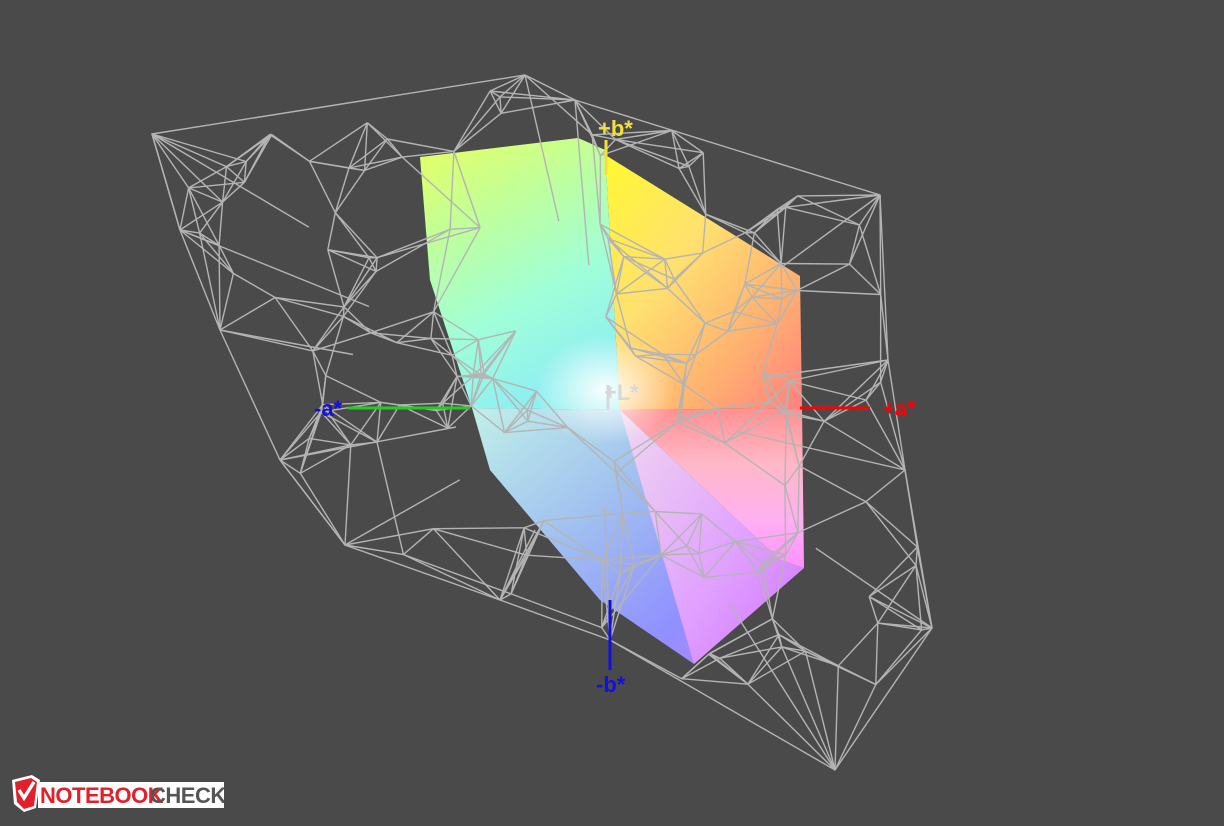 The height and width of the screenshot is (826, 1224). Describe the element at coordinates (26, 793) in the screenshot. I see `checkmark-shield-icon` at that location.